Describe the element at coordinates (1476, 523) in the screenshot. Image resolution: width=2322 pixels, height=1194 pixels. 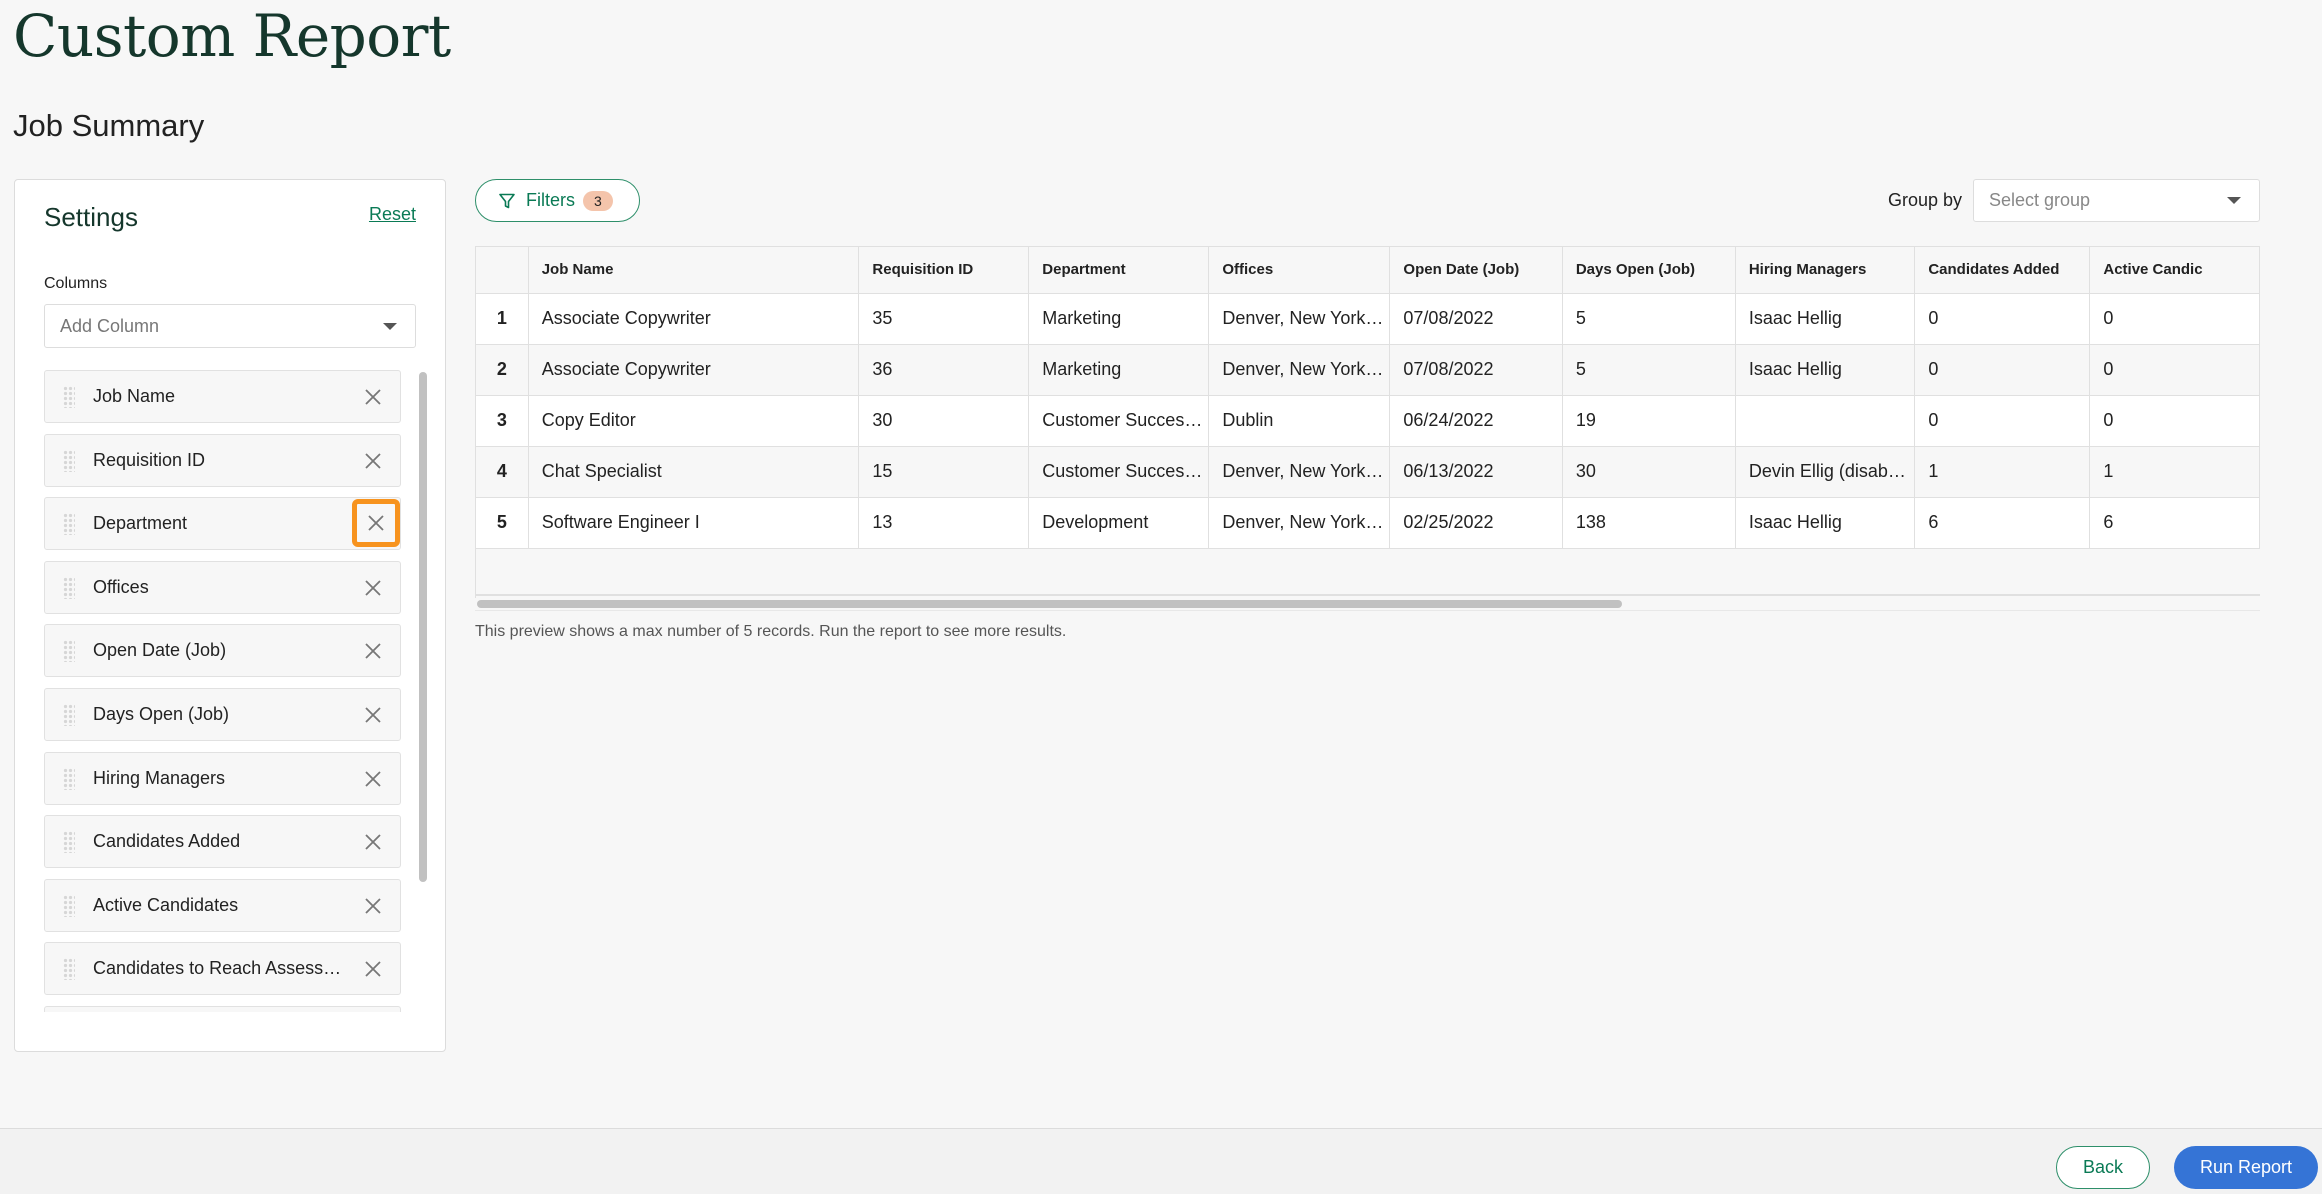
I see `table-cell: 02/25/2022` at that location.